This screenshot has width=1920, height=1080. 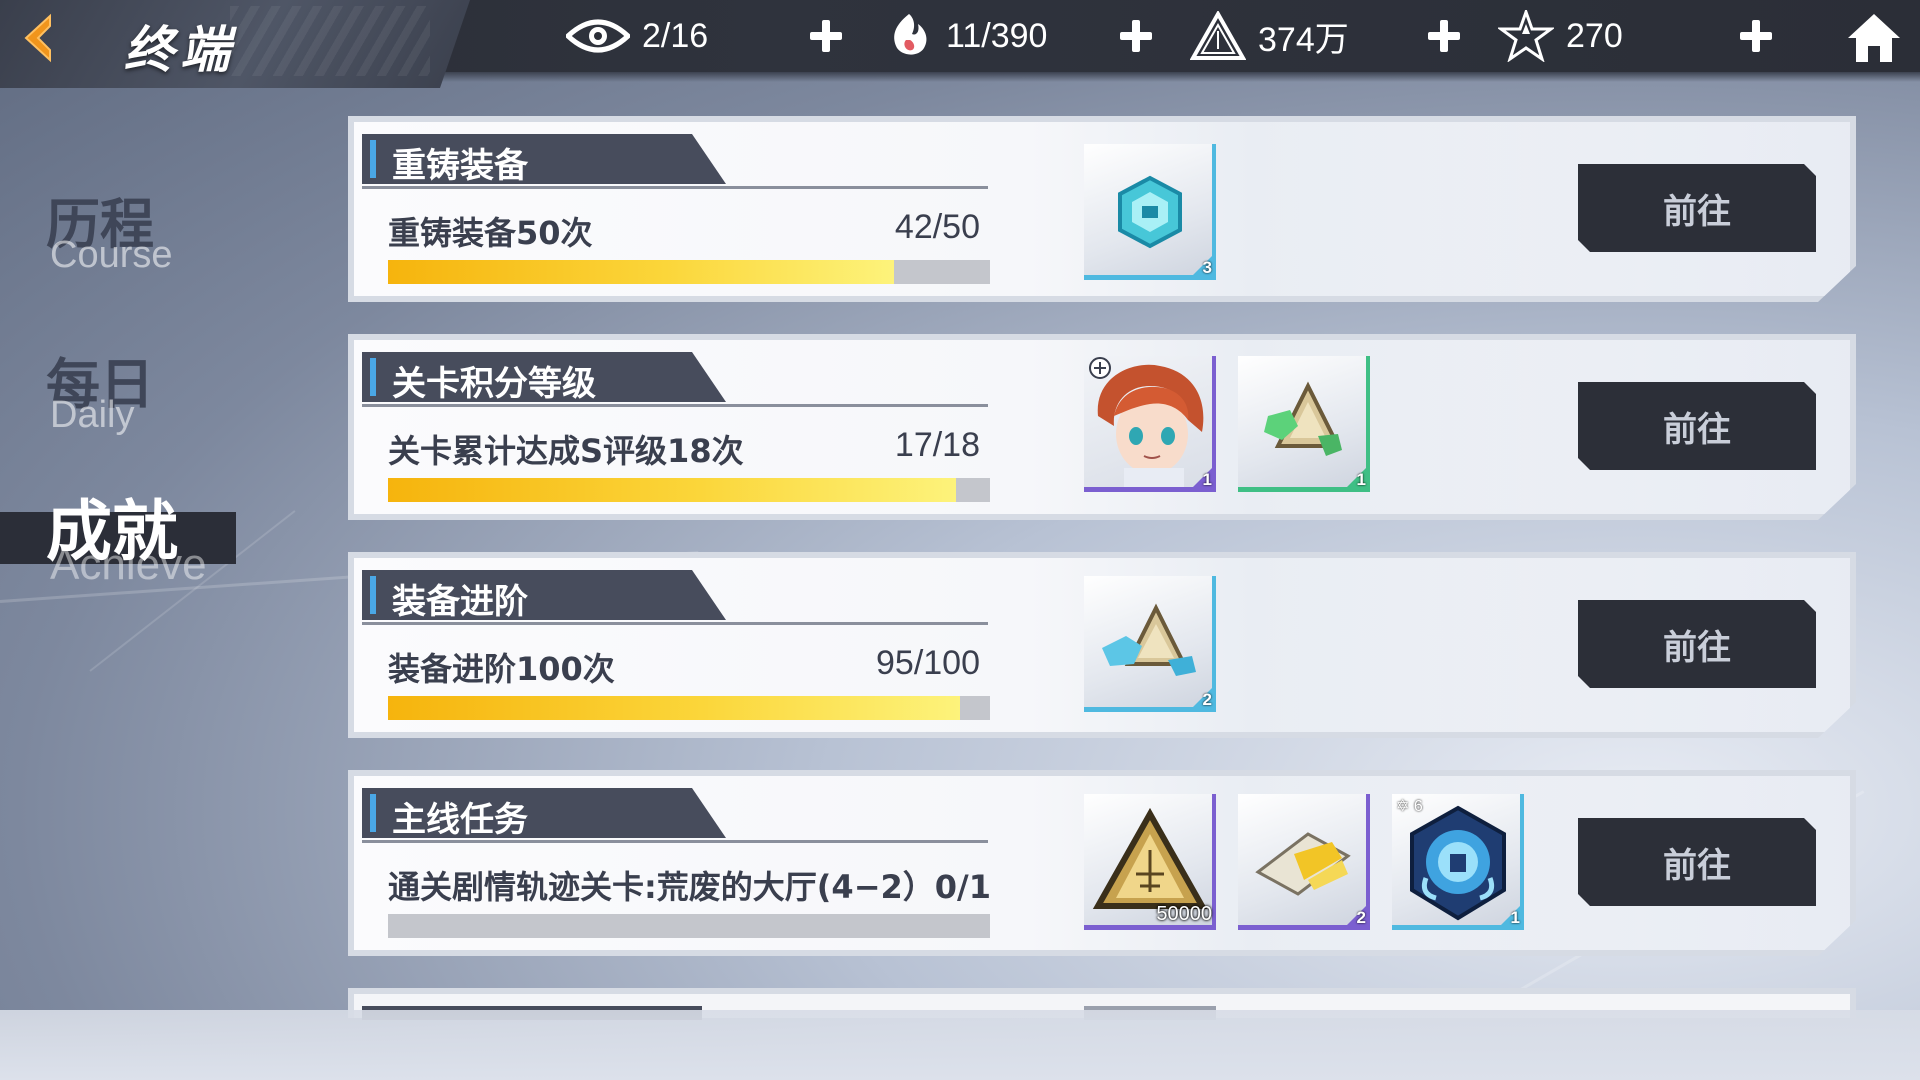 I want to click on reward-quantity: 50000, so click(x=1184, y=914).